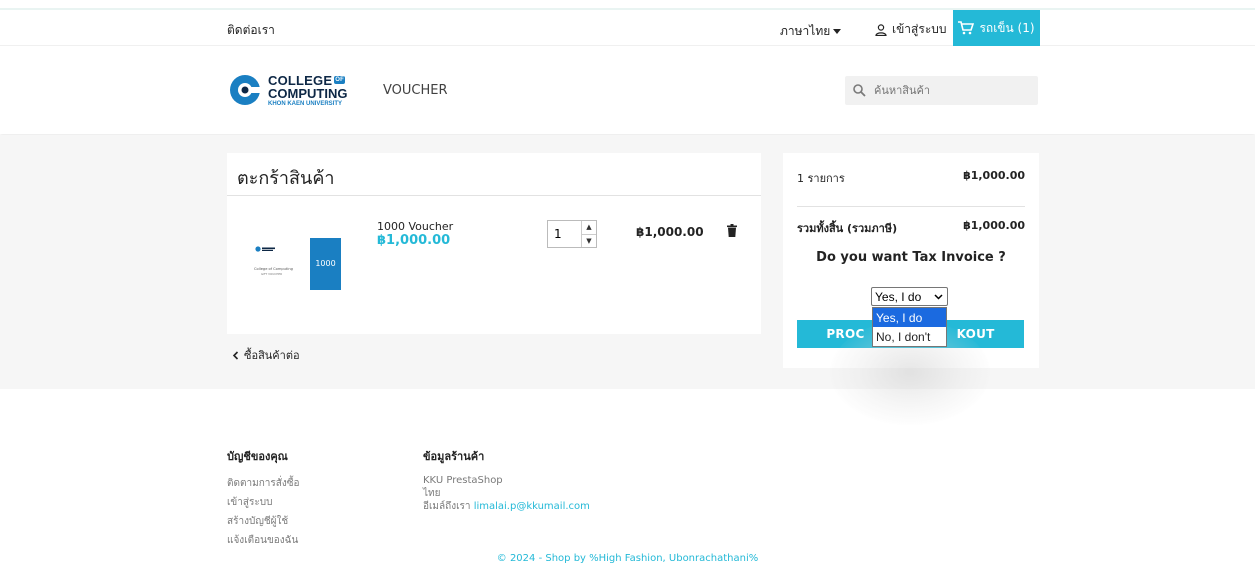 The height and width of the screenshot is (567, 1255). I want to click on footer-link-signin: เข้าสู่ระบบ, so click(263, 502).